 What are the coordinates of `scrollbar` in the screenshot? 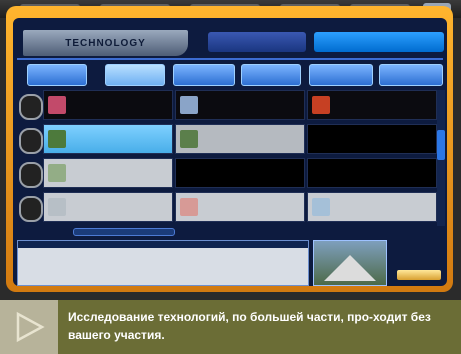 It's located at (441, 158).